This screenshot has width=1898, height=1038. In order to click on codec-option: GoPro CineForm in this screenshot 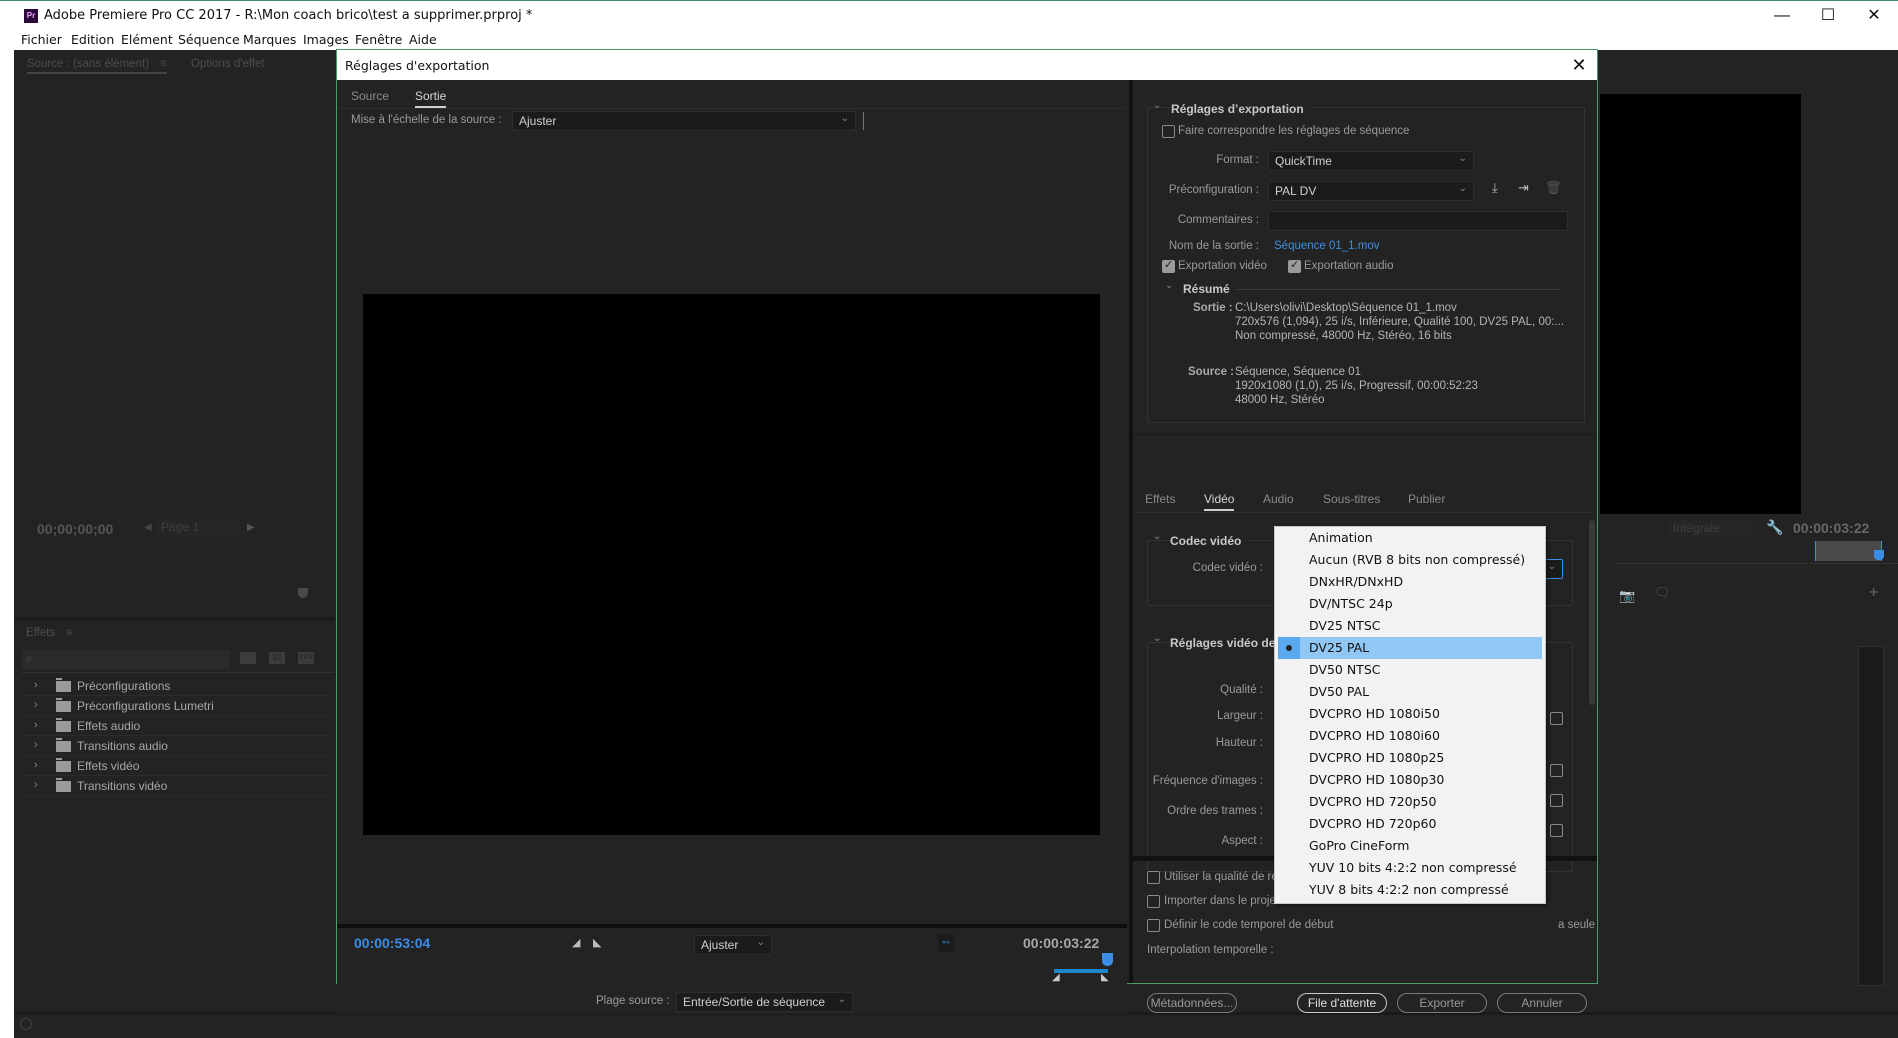, I will do `click(1410, 846)`.